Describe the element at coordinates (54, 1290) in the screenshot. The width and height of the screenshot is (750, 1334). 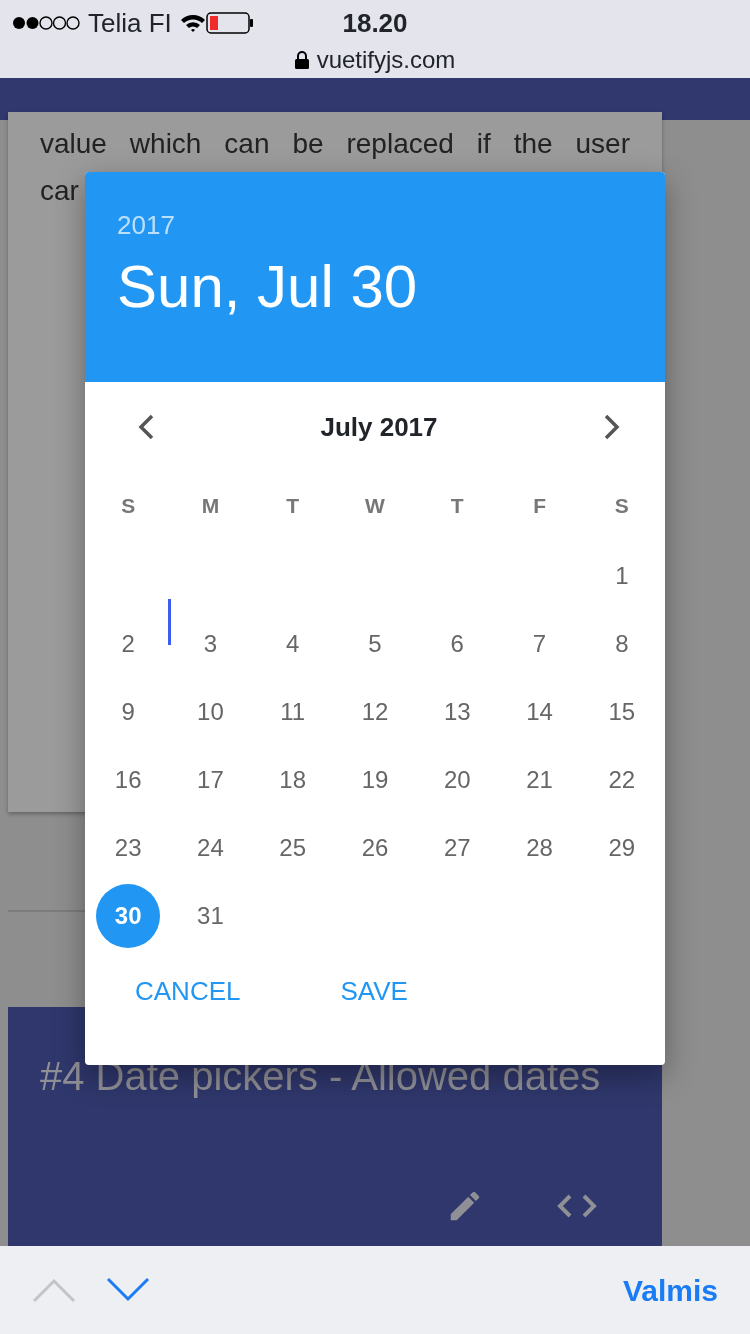
I see `previous-field-icon` at that location.